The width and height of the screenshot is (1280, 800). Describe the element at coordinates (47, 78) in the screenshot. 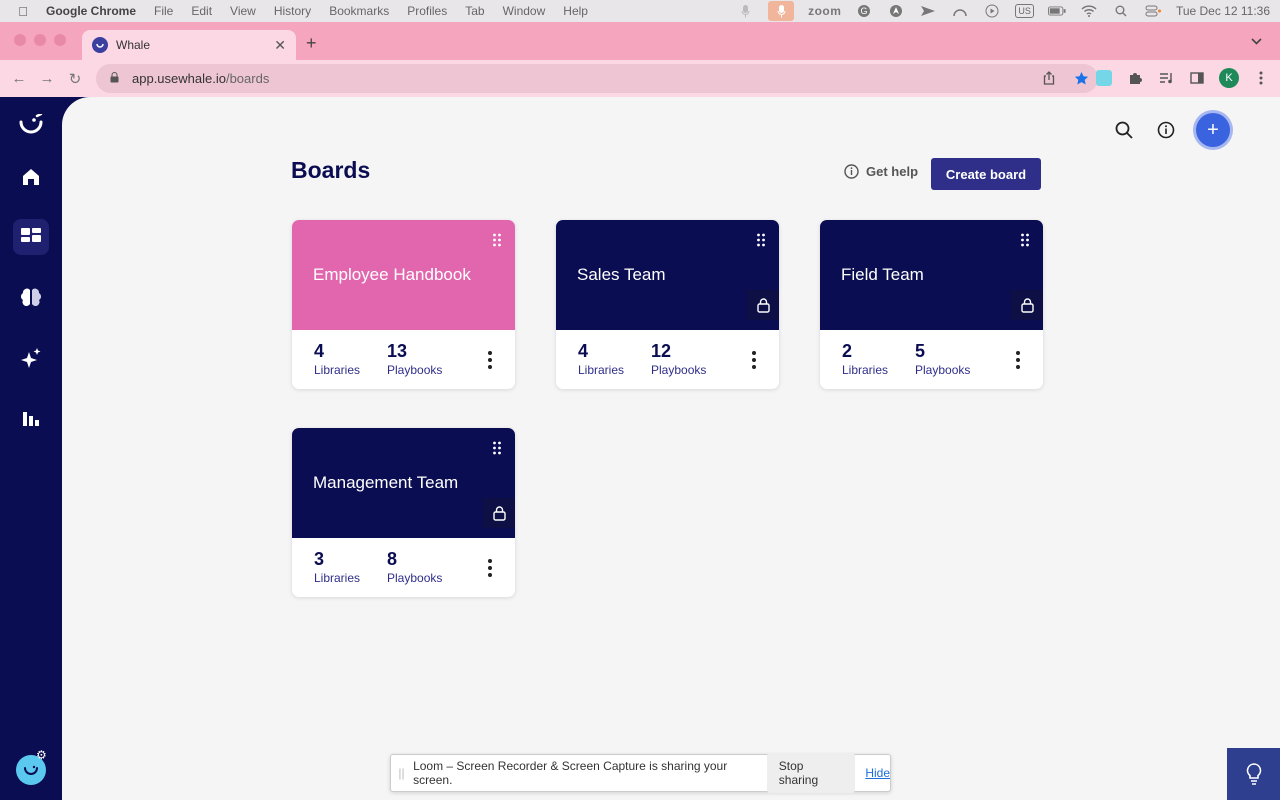

I see `forward-arrow-icon: →` at that location.